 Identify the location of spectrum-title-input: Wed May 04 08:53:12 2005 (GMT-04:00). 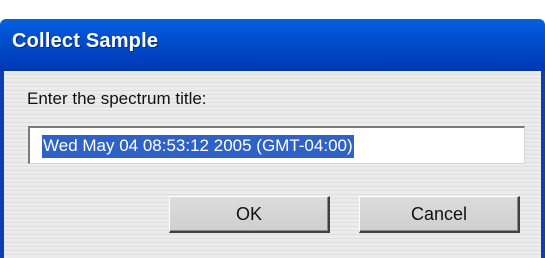
(276, 145).